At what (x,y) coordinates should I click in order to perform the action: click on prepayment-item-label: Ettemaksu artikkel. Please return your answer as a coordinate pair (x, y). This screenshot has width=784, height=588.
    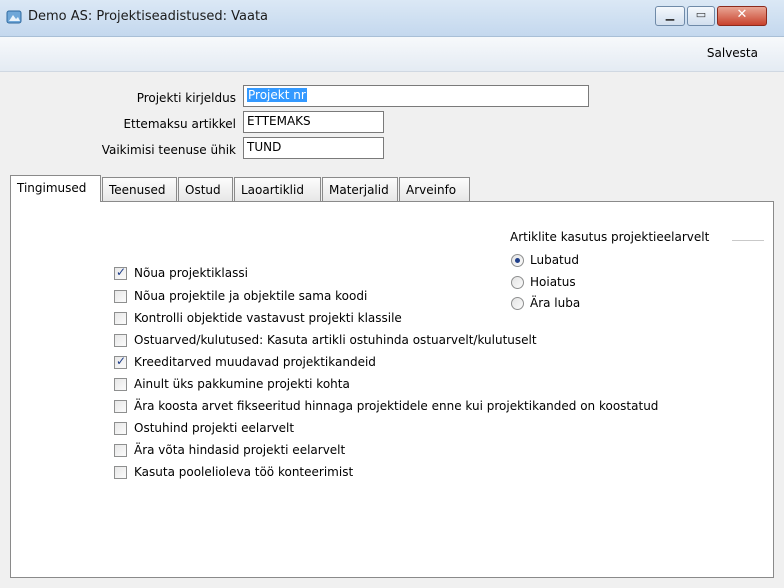
    Looking at the image, I should click on (179, 124).